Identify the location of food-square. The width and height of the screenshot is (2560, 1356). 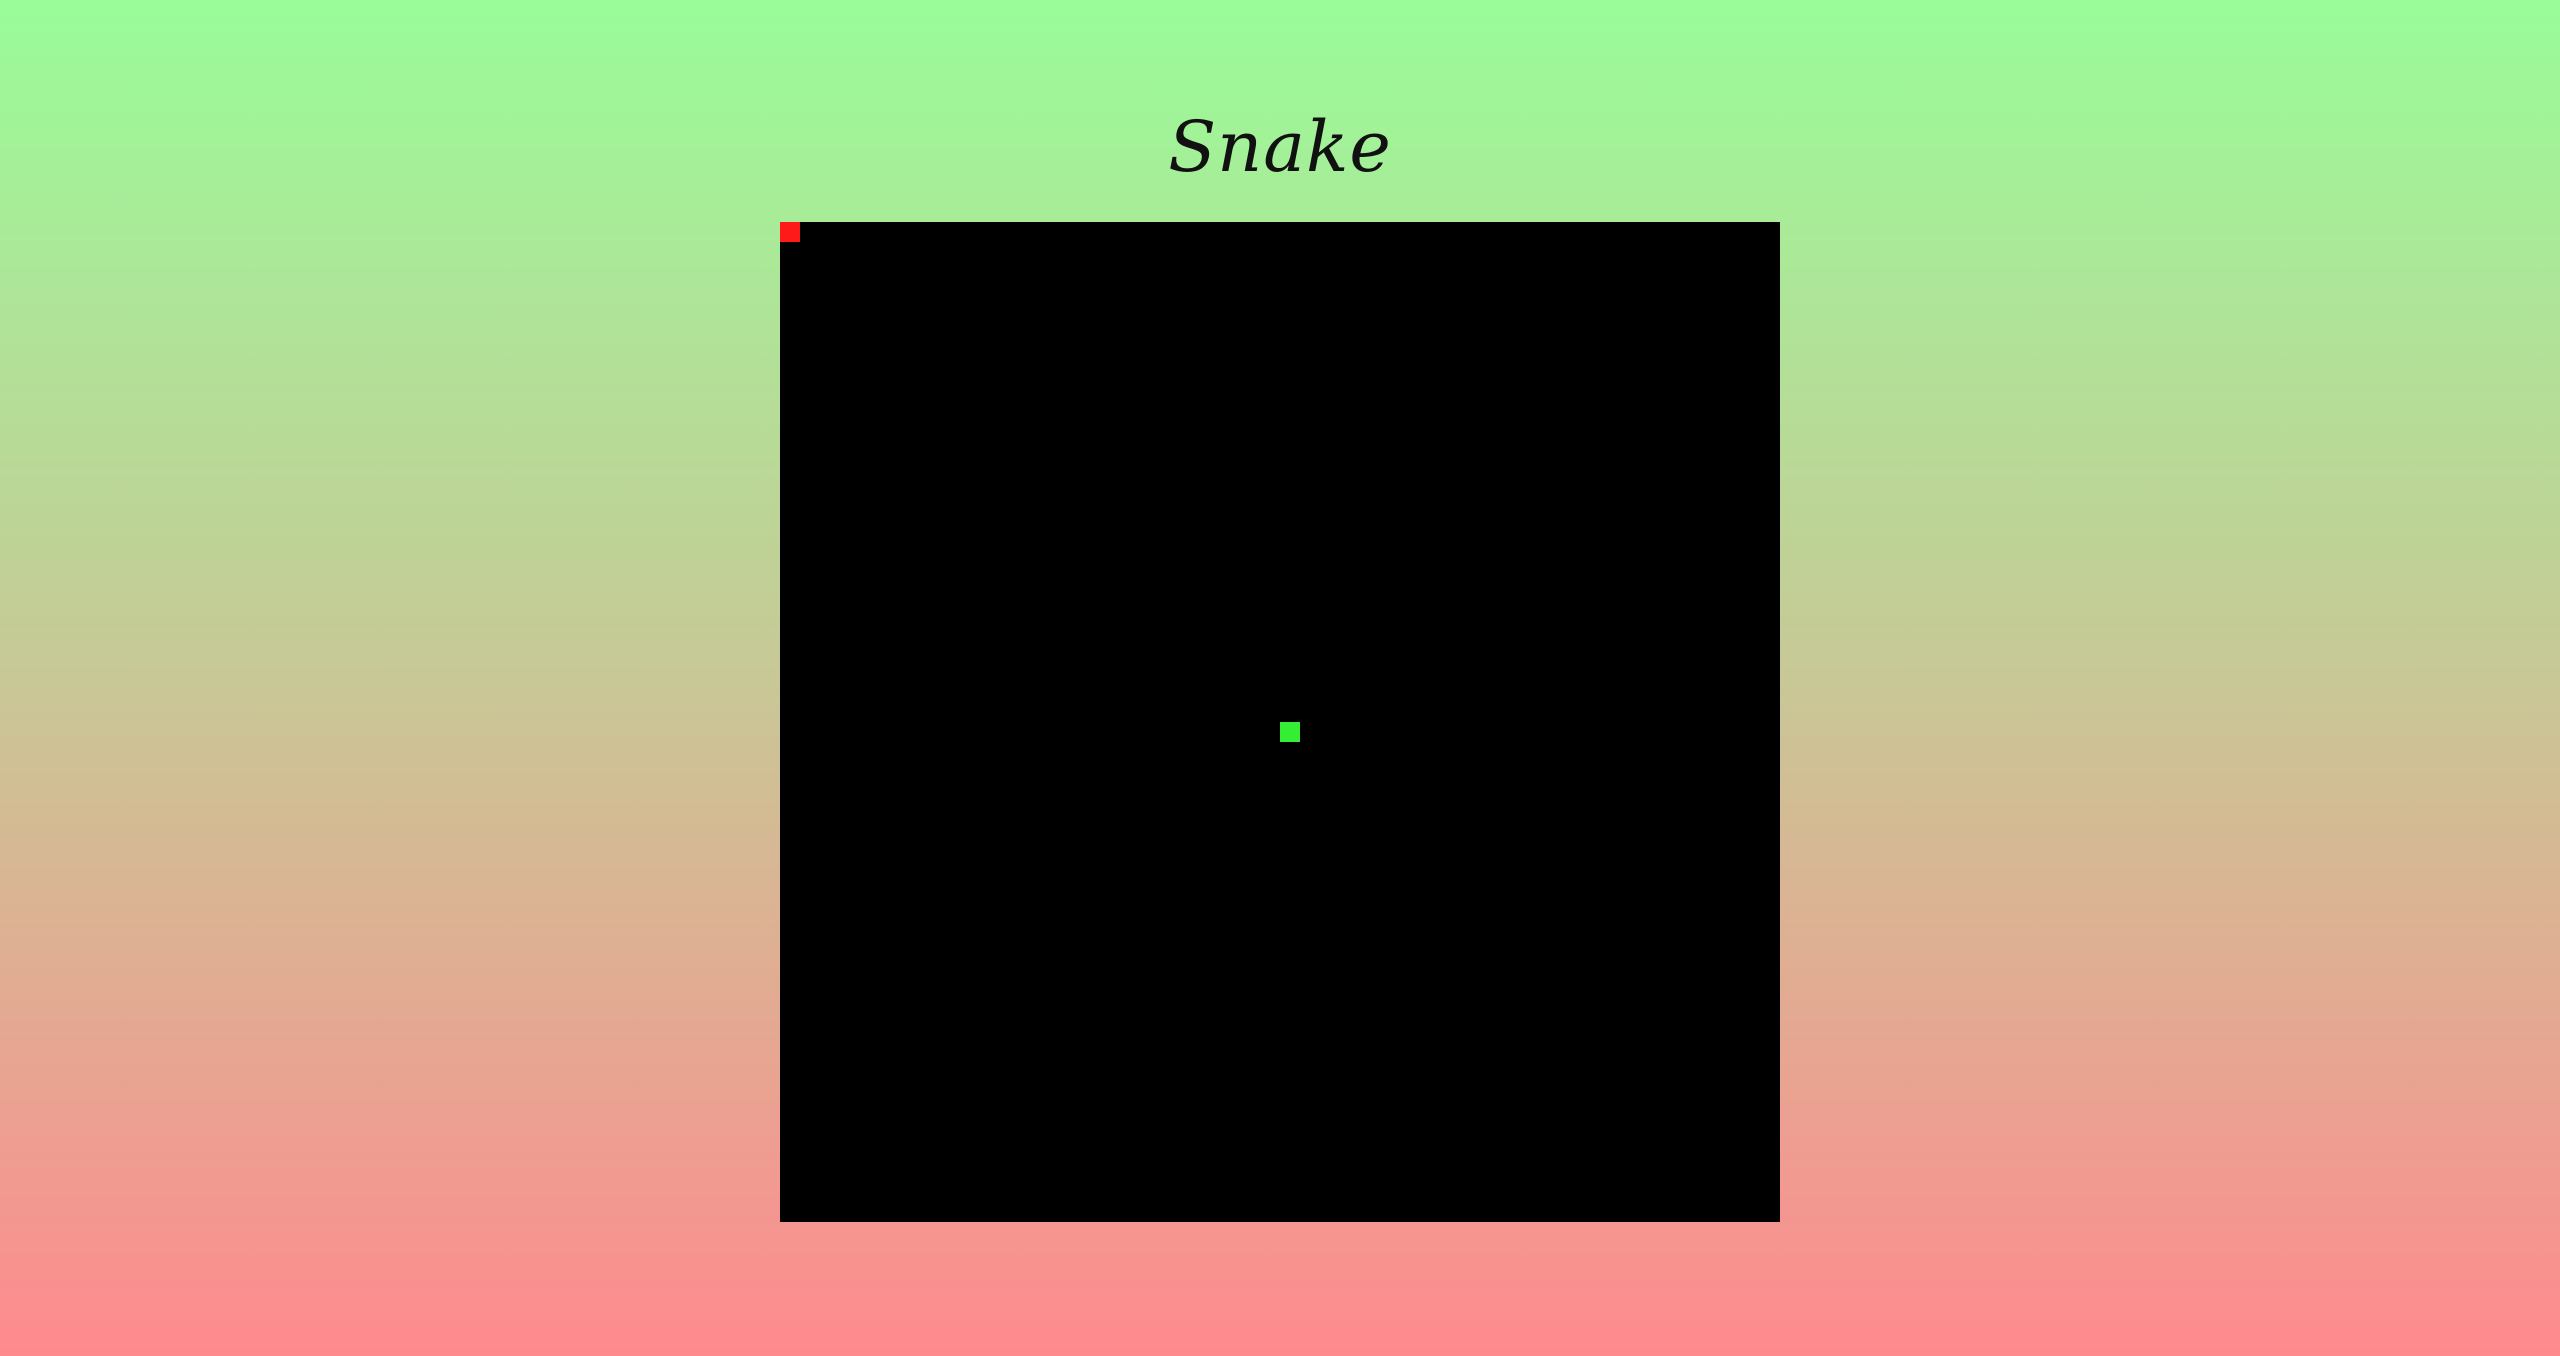
(790, 232).